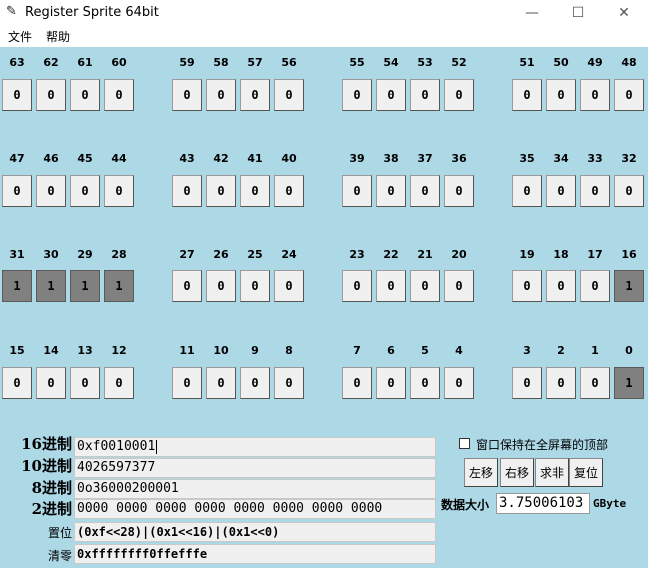  What do you see at coordinates (532, 13) in the screenshot?
I see `minimize-button: —` at bounding box center [532, 13].